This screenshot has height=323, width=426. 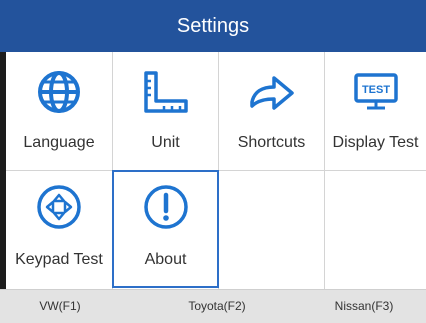 I want to click on f2-tab: Toyota(F2), so click(x=217, y=306).